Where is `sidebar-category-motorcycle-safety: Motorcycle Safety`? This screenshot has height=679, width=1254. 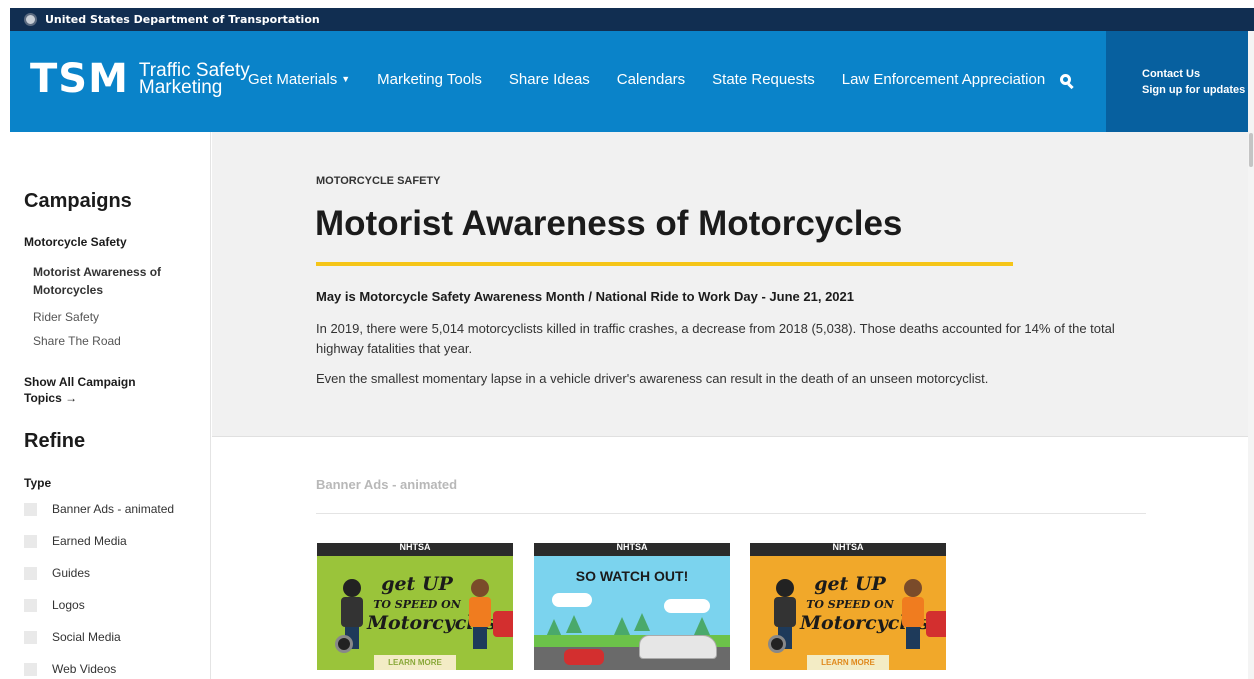
sidebar-category-motorcycle-safety: Motorcycle Safety is located at coordinates (75, 242).